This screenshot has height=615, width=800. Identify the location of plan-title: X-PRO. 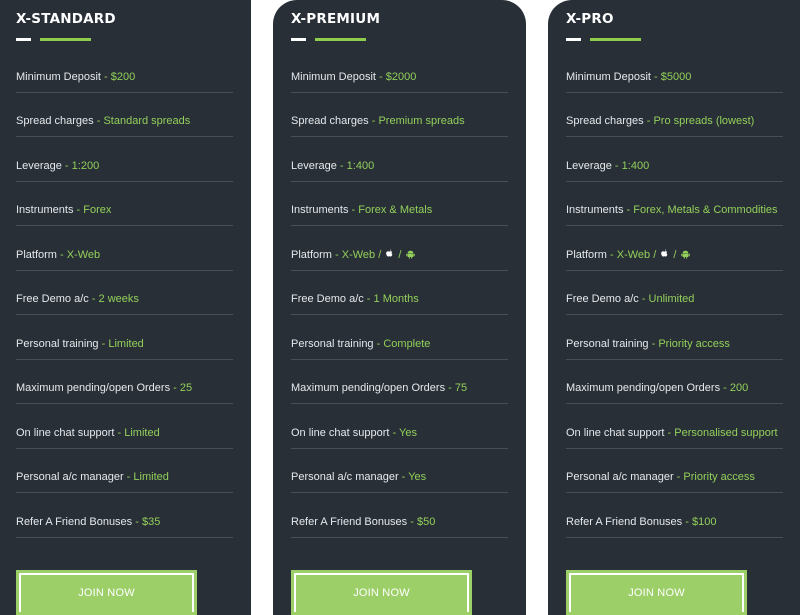
(590, 19).